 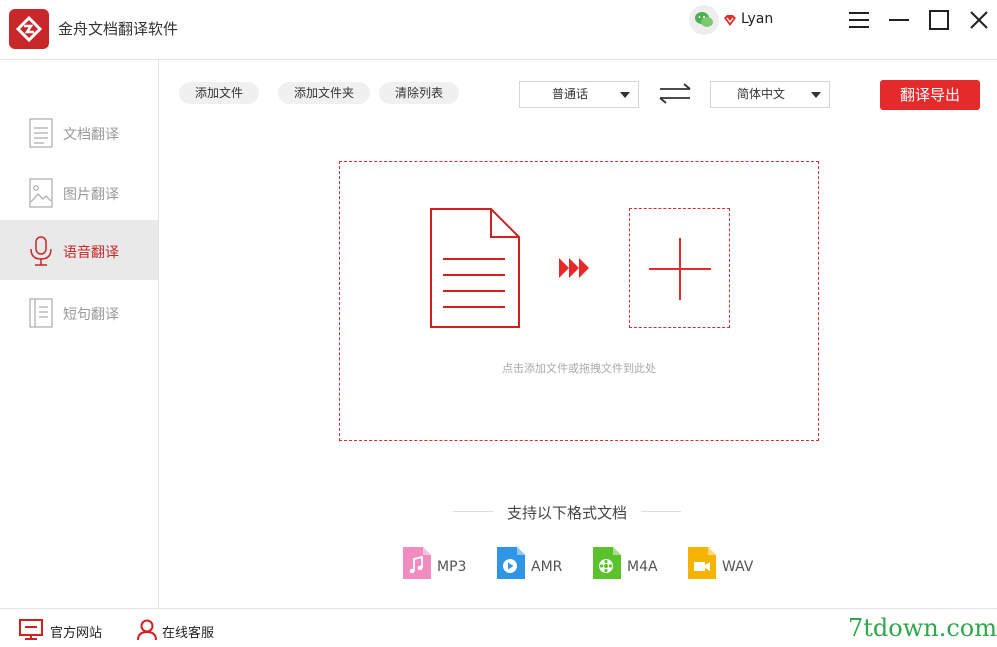 What do you see at coordinates (91, 135) in the screenshot?
I see `sidebar-item-label: 文档翻译` at bounding box center [91, 135].